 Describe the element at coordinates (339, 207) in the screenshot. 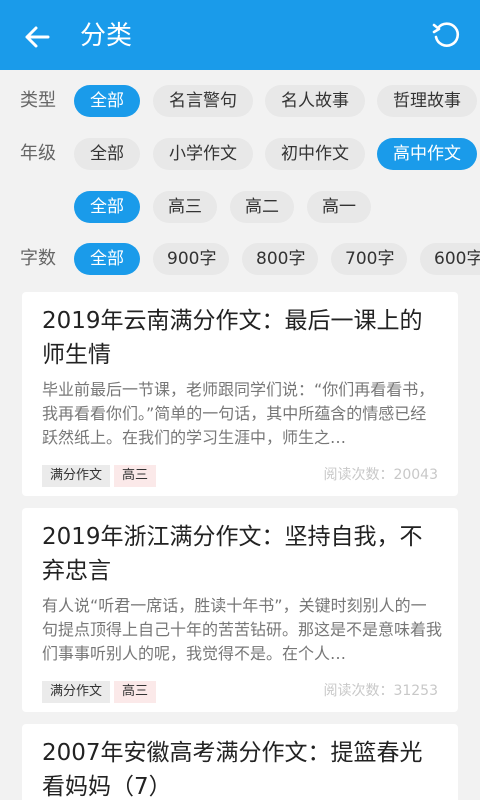

I see `subgrade-chip-senior1: 高一` at that location.